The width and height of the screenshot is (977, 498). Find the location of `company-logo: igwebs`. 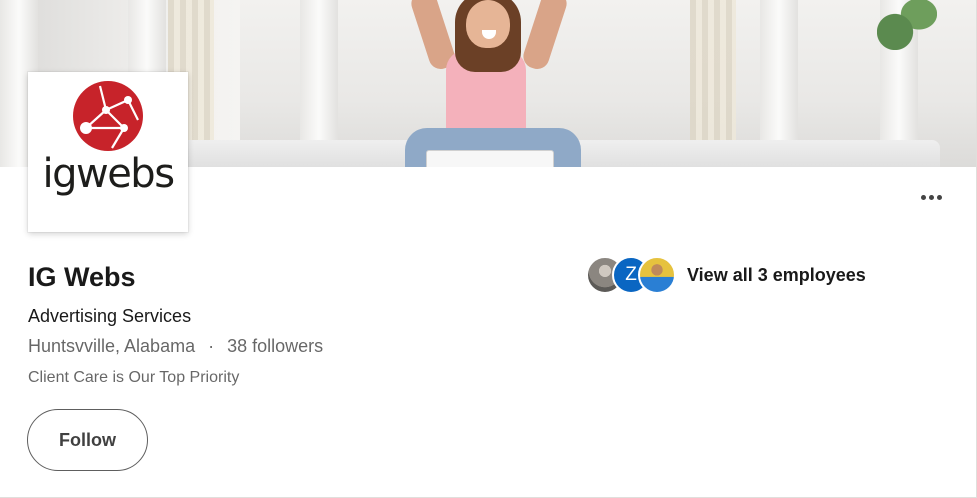

company-logo: igwebs is located at coordinates (108, 152).